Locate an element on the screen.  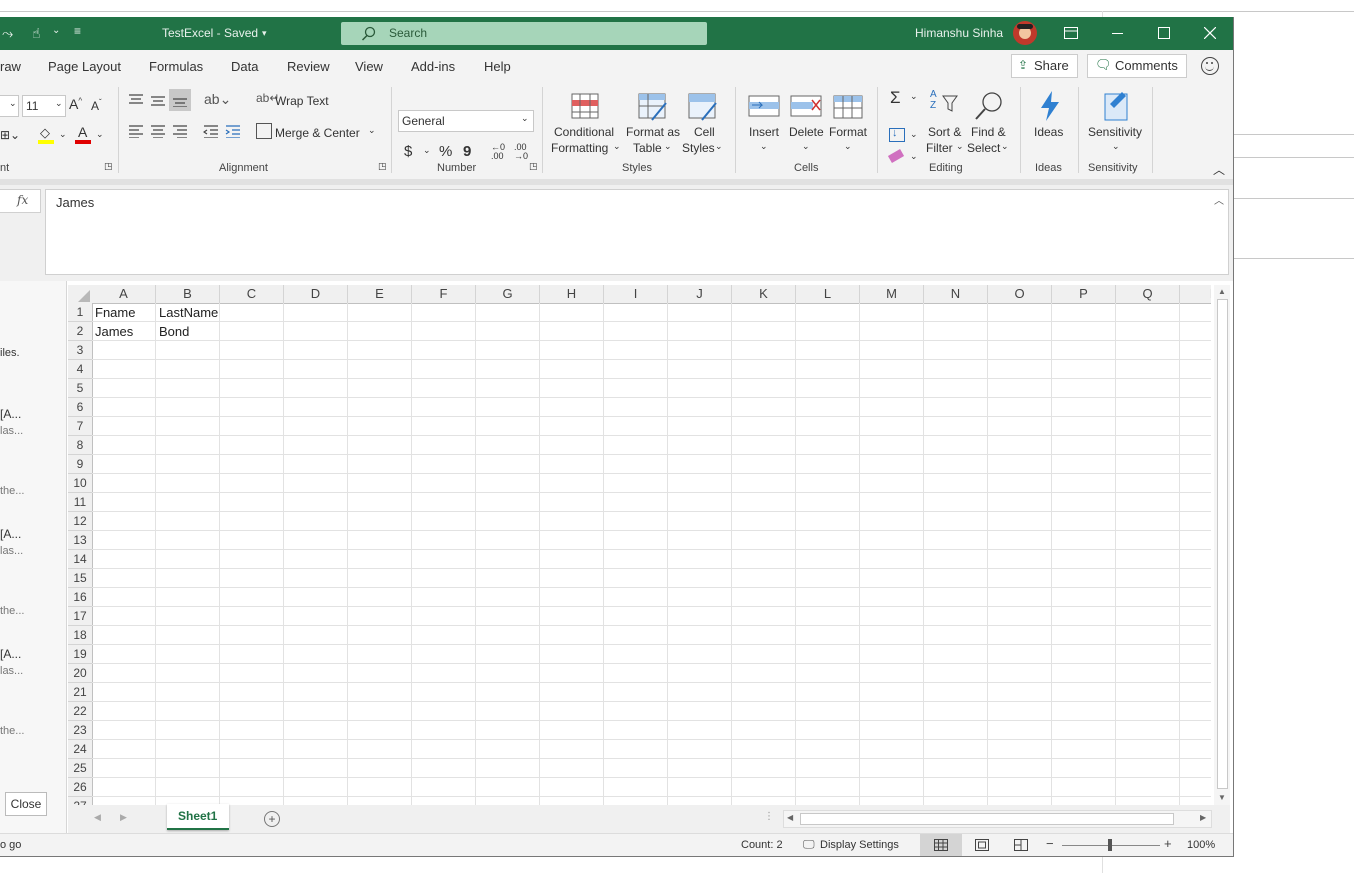
insert-function-button: fx is located at coordinates (20, 201).